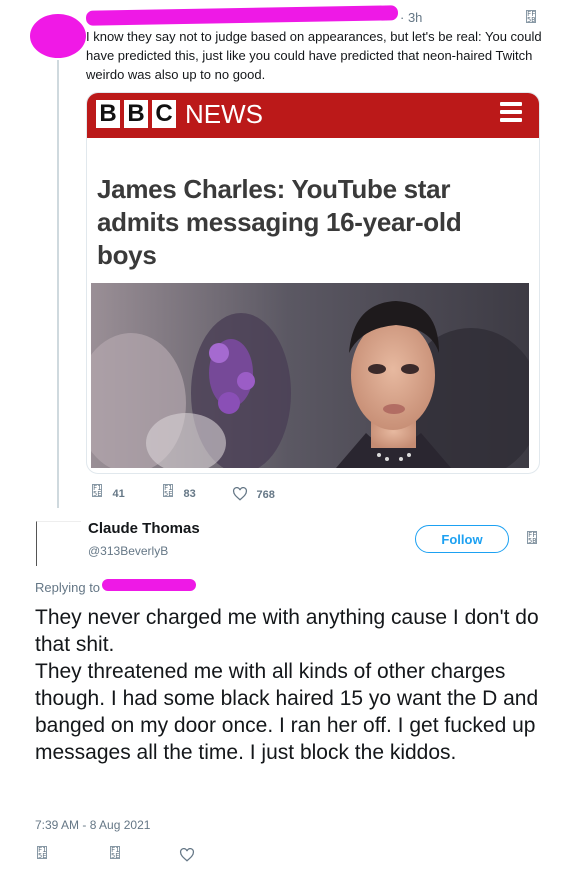  What do you see at coordinates (108, 493) in the screenshot?
I see `reply-action: F1 5E 41` at bounding box center [108, 493].